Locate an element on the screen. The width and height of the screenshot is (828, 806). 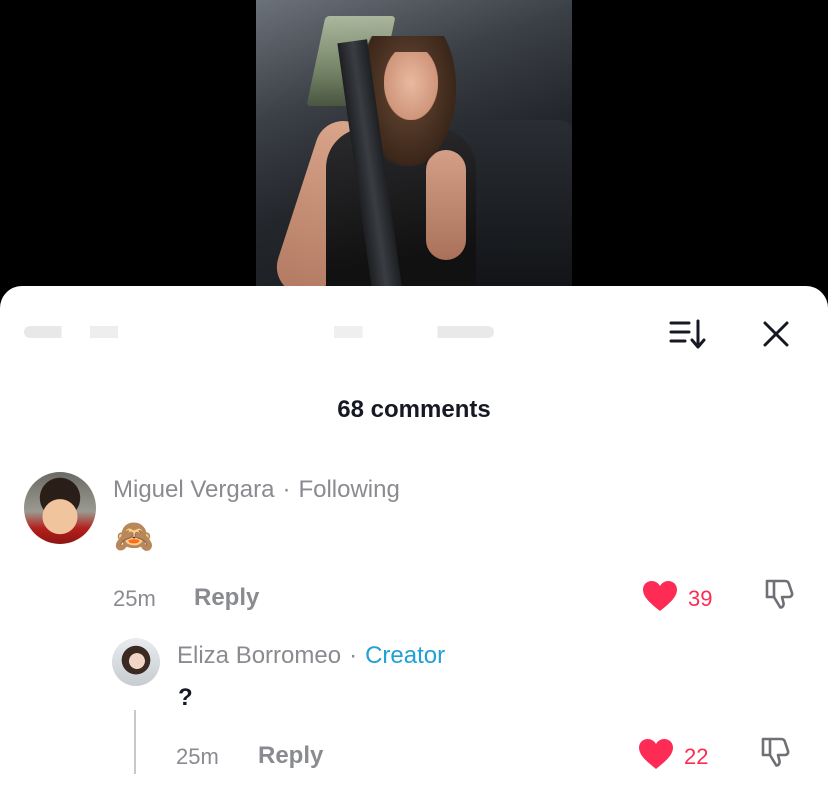
reply-like-button: 22 is located at coordinates (673, 756).